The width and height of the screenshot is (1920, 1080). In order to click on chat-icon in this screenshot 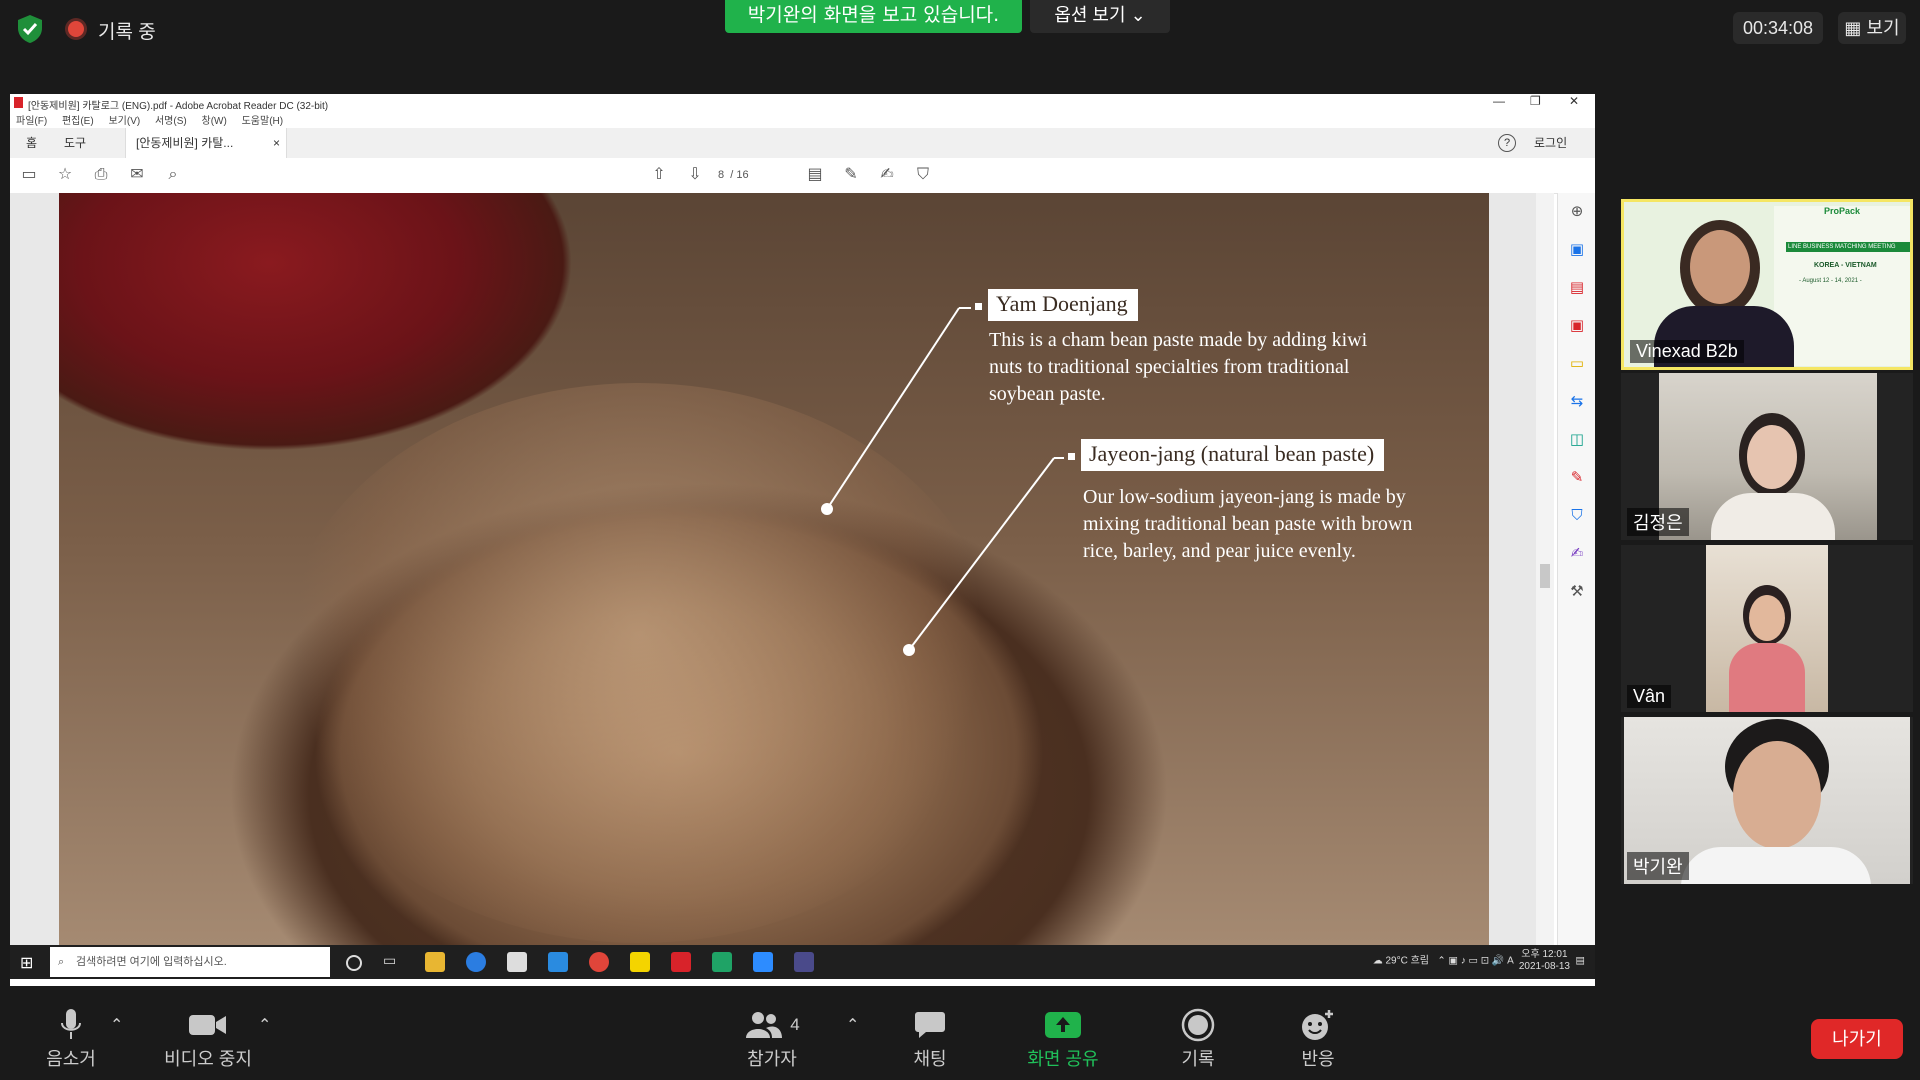, I will do `click(930, 1025)`.